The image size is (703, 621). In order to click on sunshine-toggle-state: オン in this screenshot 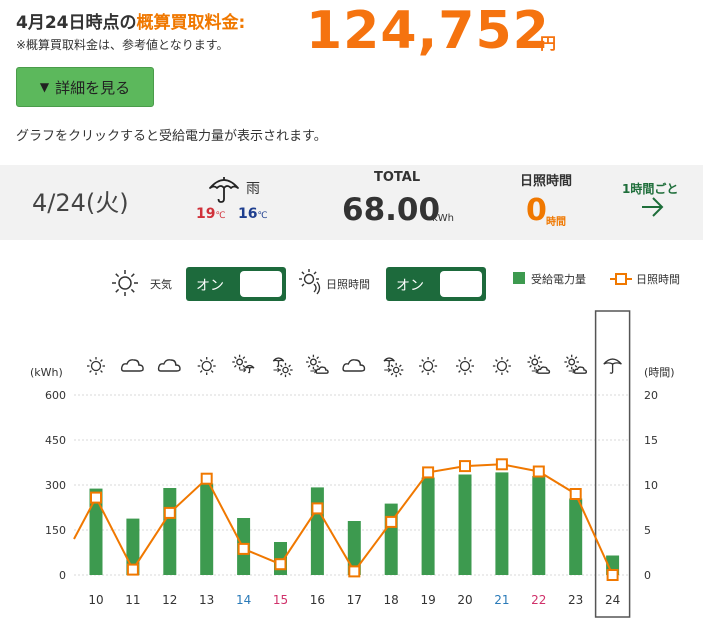, I will do `click(410, 286)`.